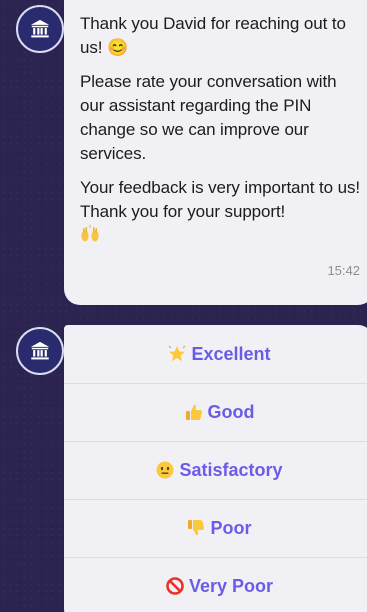 This screenshot has height=612, width=367. I want to click on message-timestamp: 15:42, so click(343, 270).